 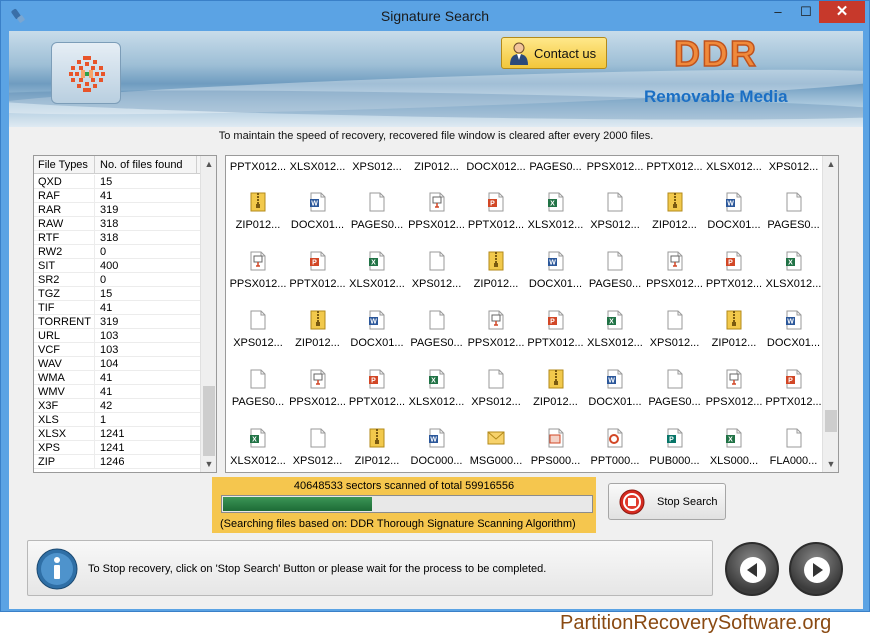 What do you see at coordinates (830, 314) in the screenshot?
I see `files-scrollbar: ▲ ▼` at bounding box center [830, 314].